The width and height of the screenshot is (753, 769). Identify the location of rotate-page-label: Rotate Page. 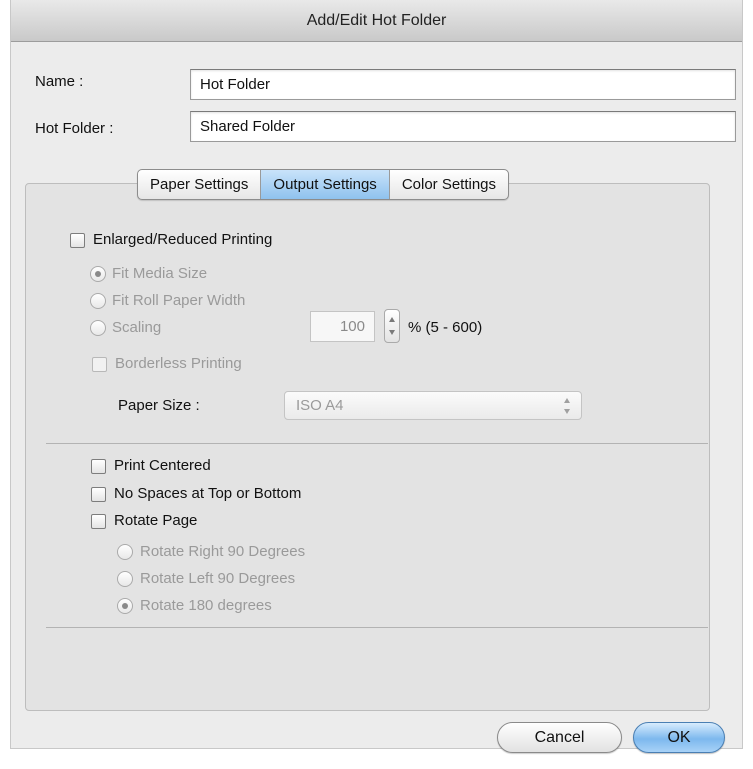
(156, 520).